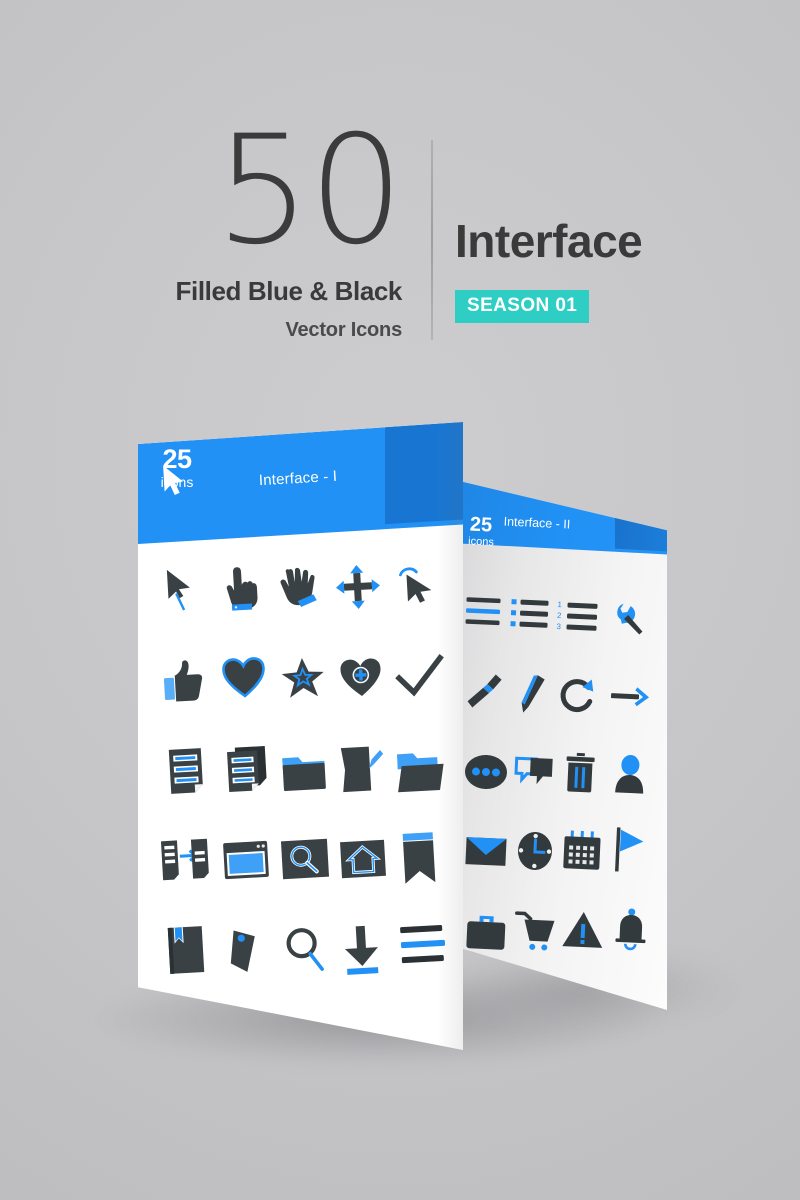  What do you see at coordinates (305, 950) in the screenshot?
I see `magnifier-icon` at bounding box center [305, 950].